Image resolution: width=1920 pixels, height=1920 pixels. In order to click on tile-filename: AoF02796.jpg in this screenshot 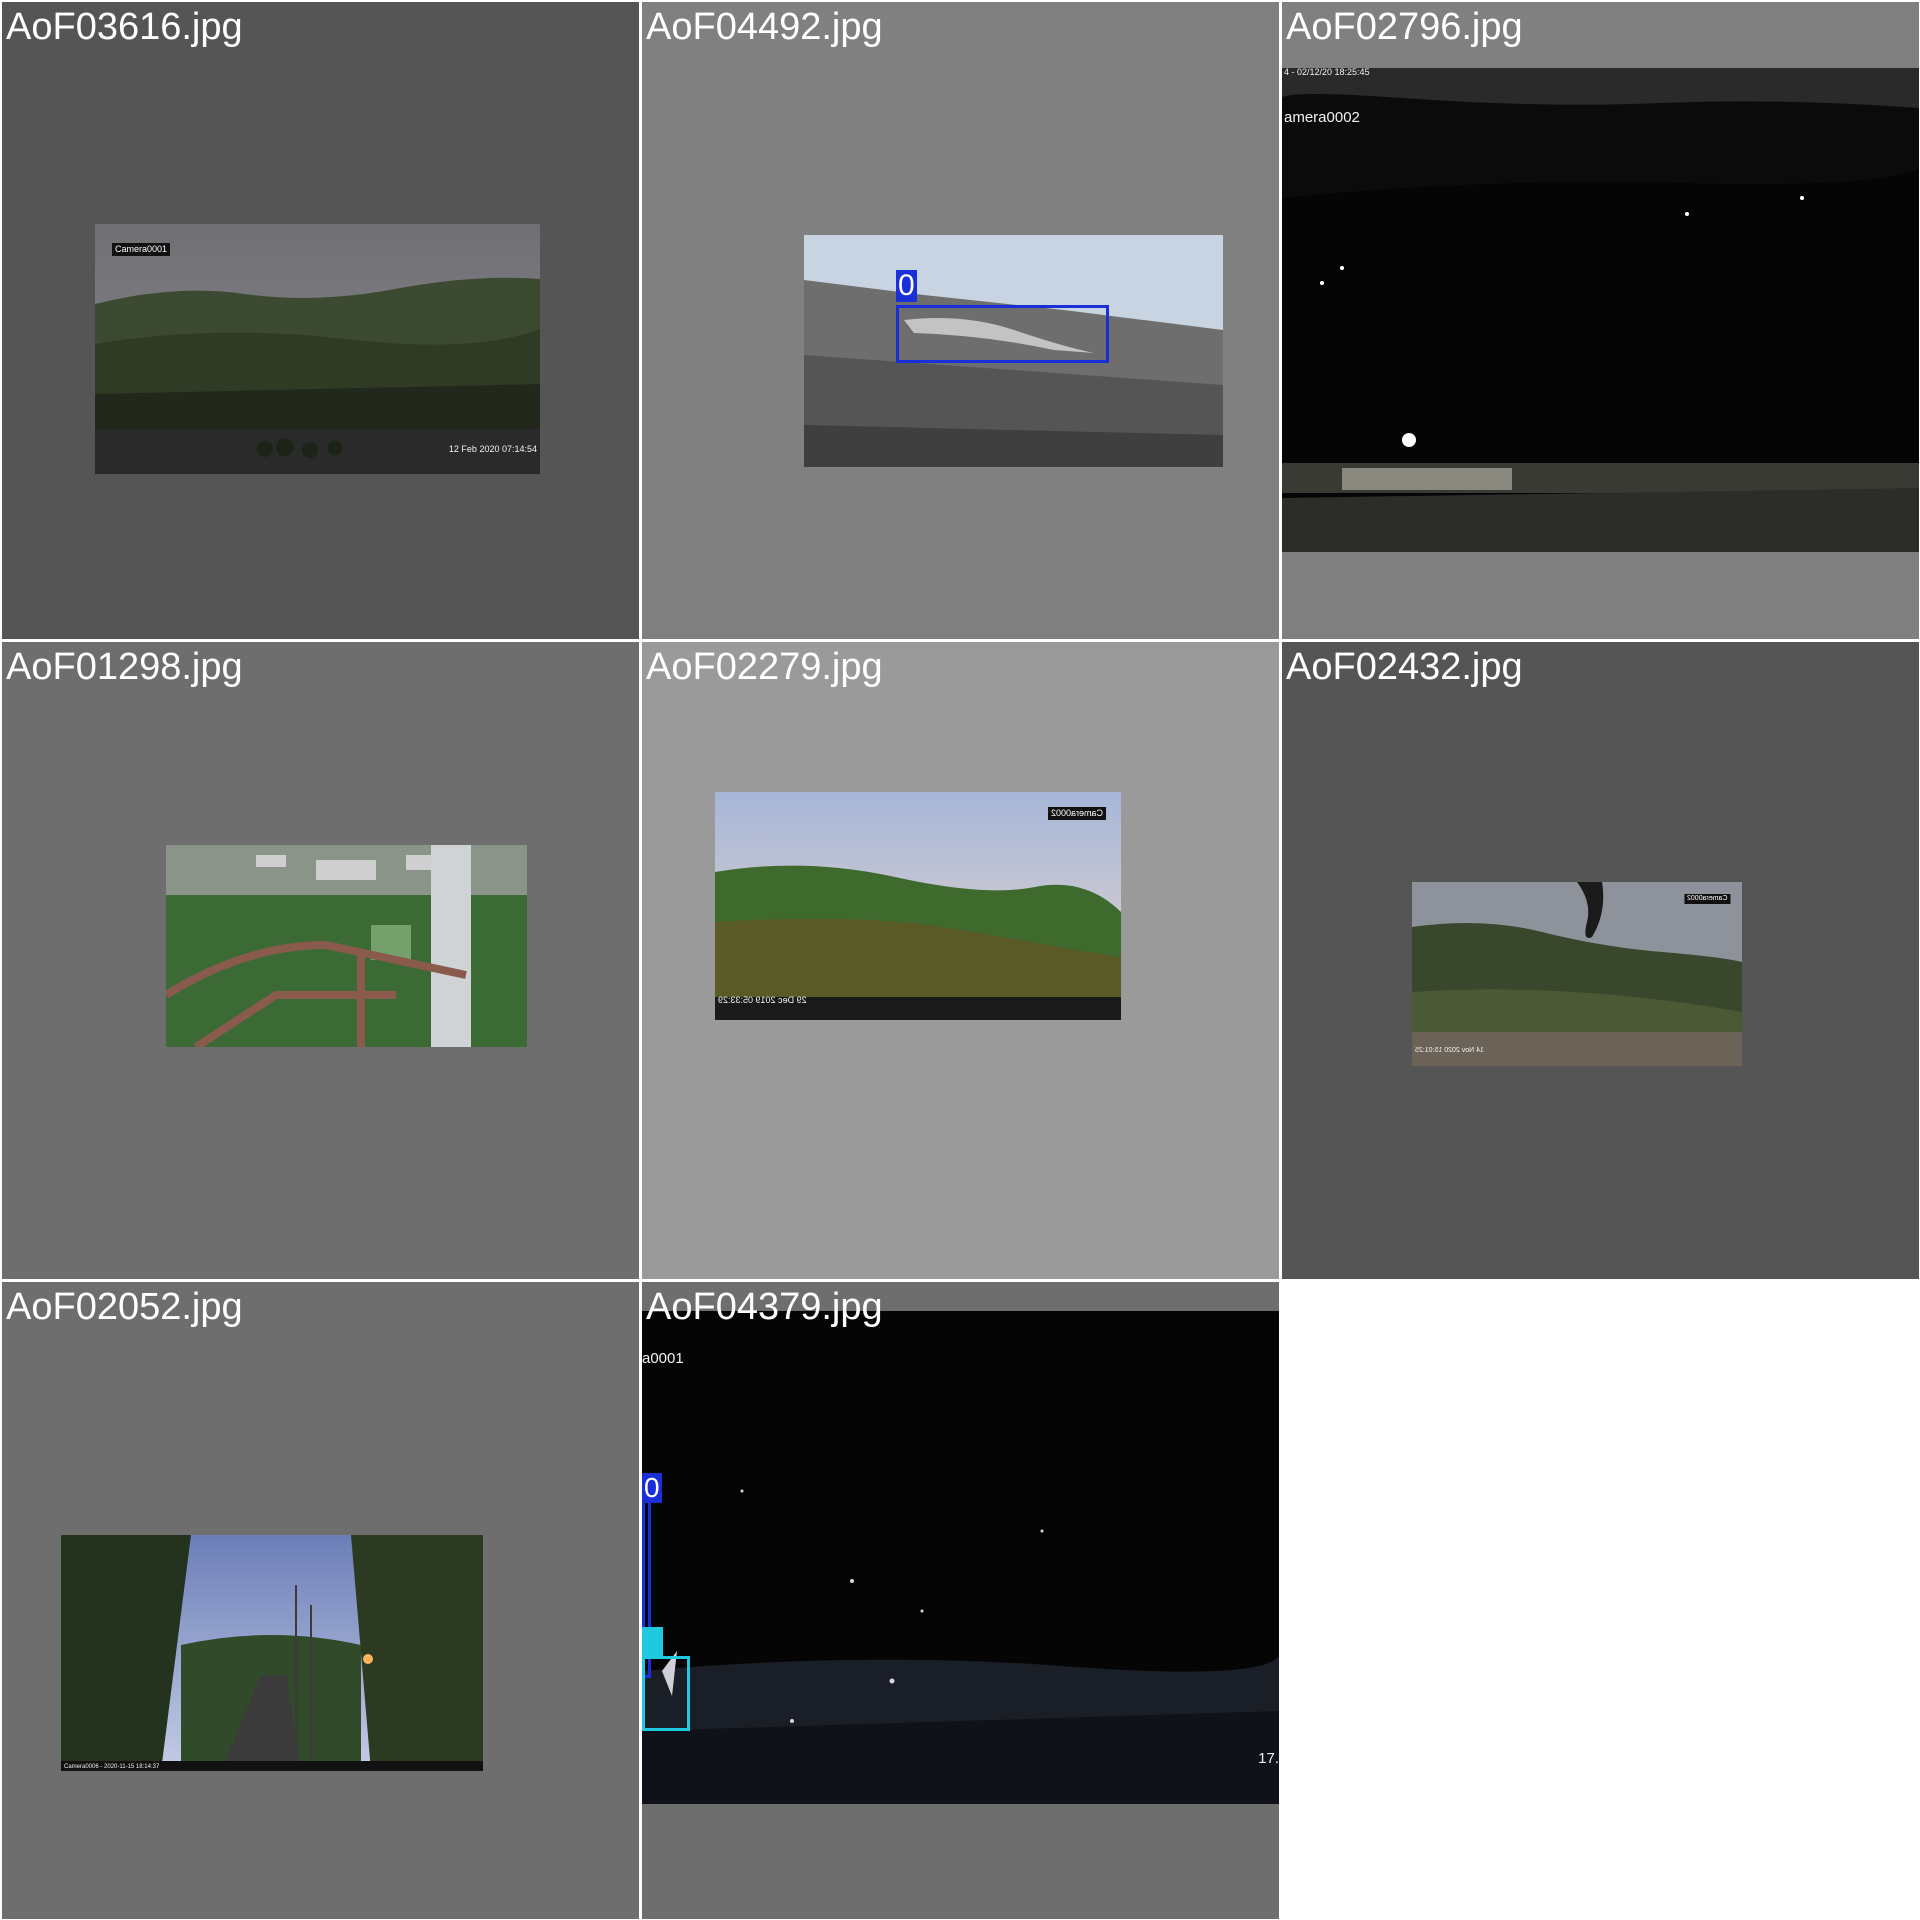, I will do `click(1404, 27)`.